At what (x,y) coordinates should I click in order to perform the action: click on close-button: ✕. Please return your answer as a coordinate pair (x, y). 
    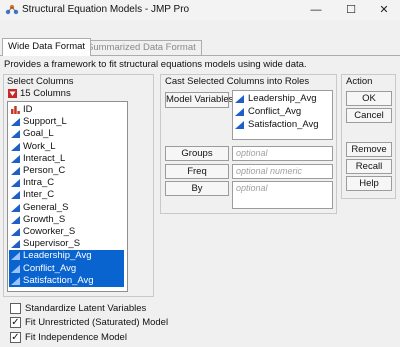
    Looking at the image, I should click on (384, 10).